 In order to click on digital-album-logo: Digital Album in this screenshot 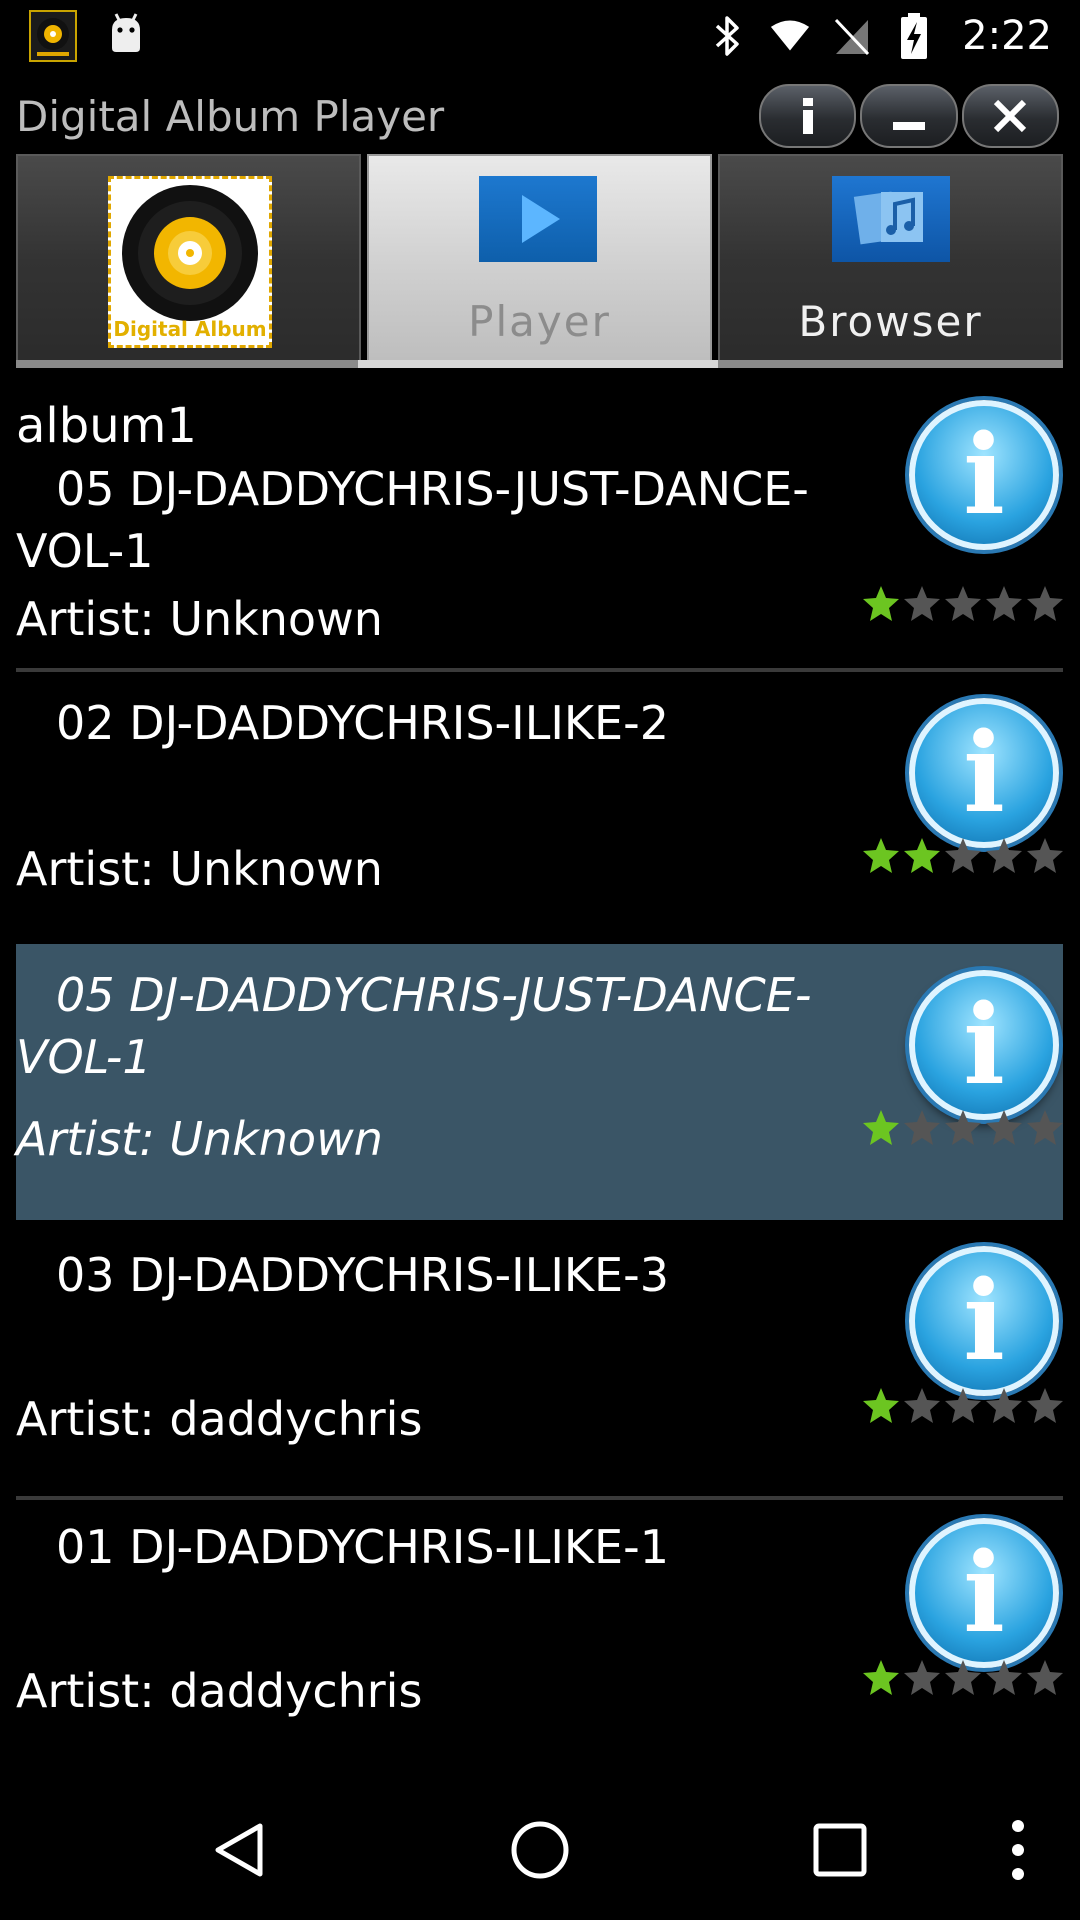, I will do `click(190, 262)`.